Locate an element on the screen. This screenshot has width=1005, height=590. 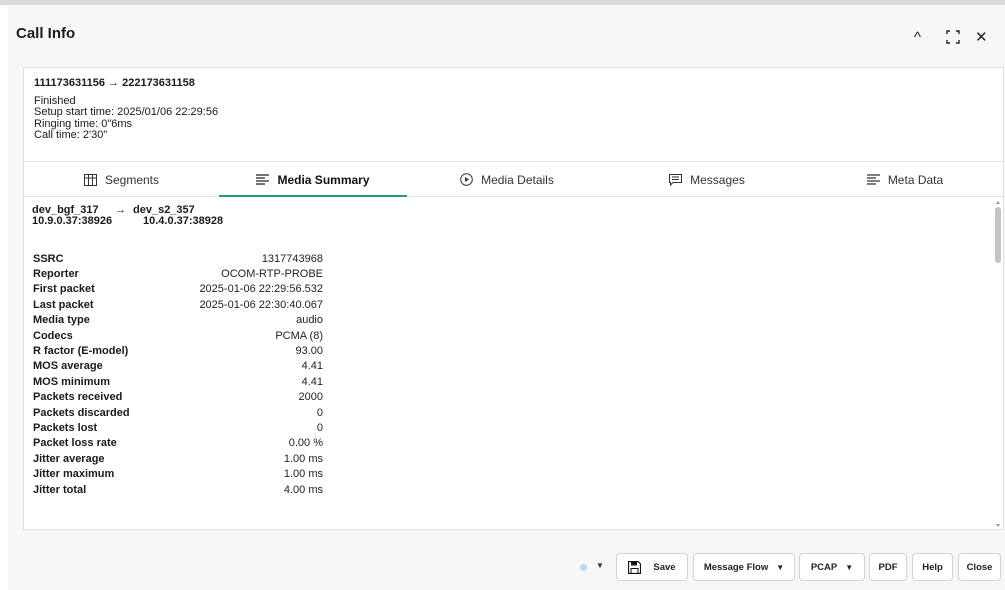
call-route: 111173631156 → 222173631158 is located at coordinates (114, 83).